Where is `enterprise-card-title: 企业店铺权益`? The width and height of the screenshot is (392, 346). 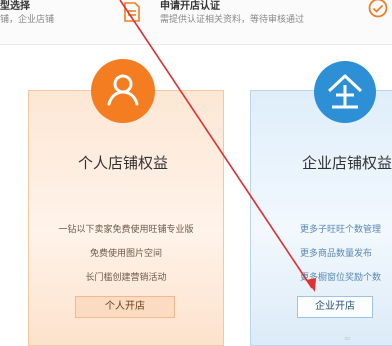 enterprise-card-title: 企业店铺权益 is located at coordinates (347, 163).